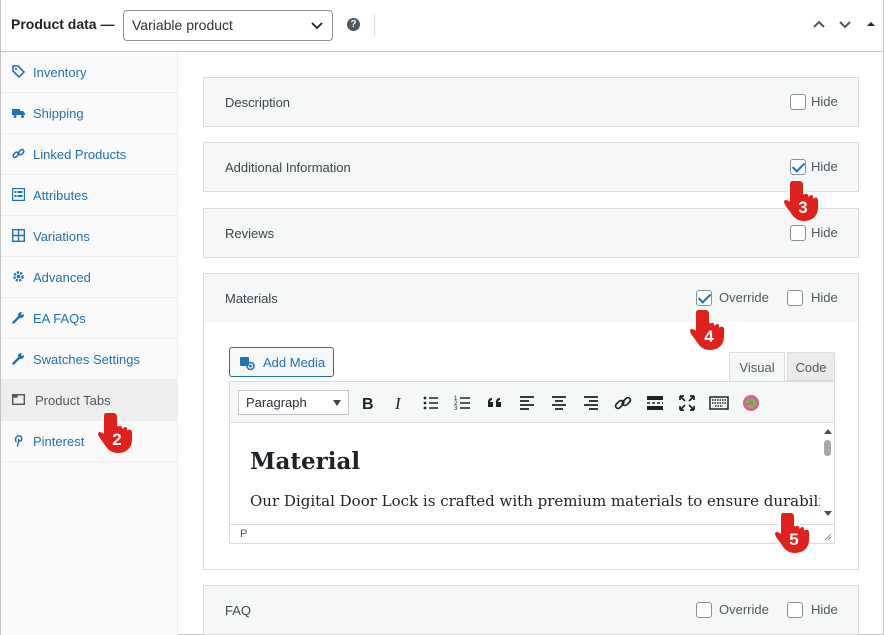  What do you see at coordinates (819, 24) in the screenshot?
I see `move-up-icon` at bounding box center [819, 24].